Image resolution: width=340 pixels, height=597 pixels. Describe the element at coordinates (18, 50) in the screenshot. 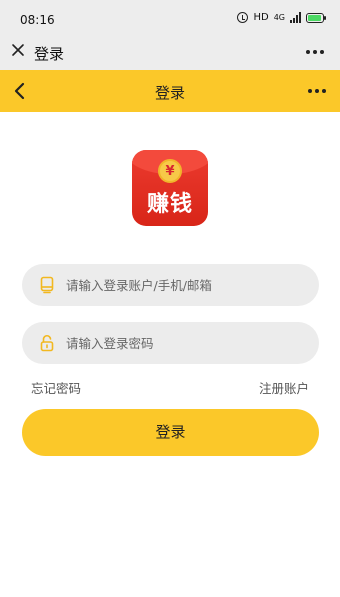

I see `close-icon` at that location.